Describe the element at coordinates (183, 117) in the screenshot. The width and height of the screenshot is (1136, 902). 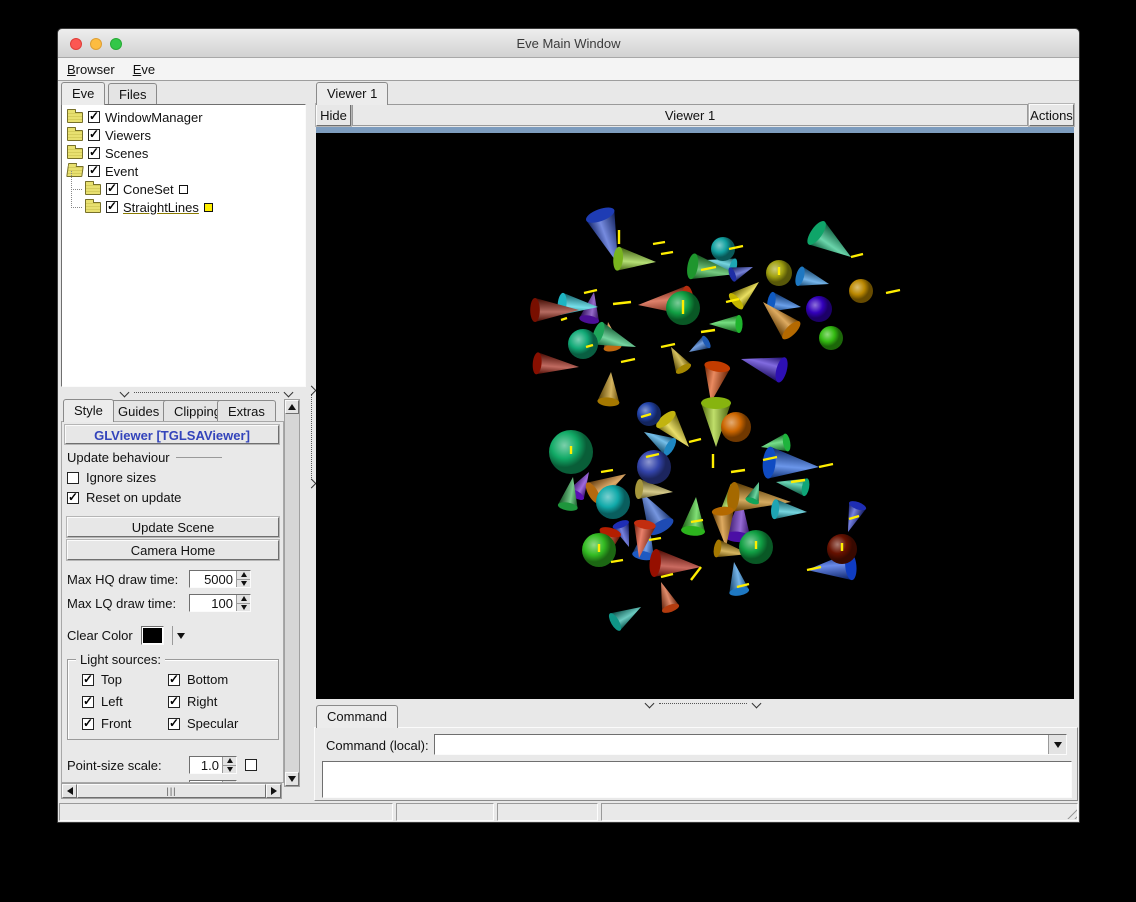
I see `tree-item-windowmanager: ✓ WindowManager` at that location.